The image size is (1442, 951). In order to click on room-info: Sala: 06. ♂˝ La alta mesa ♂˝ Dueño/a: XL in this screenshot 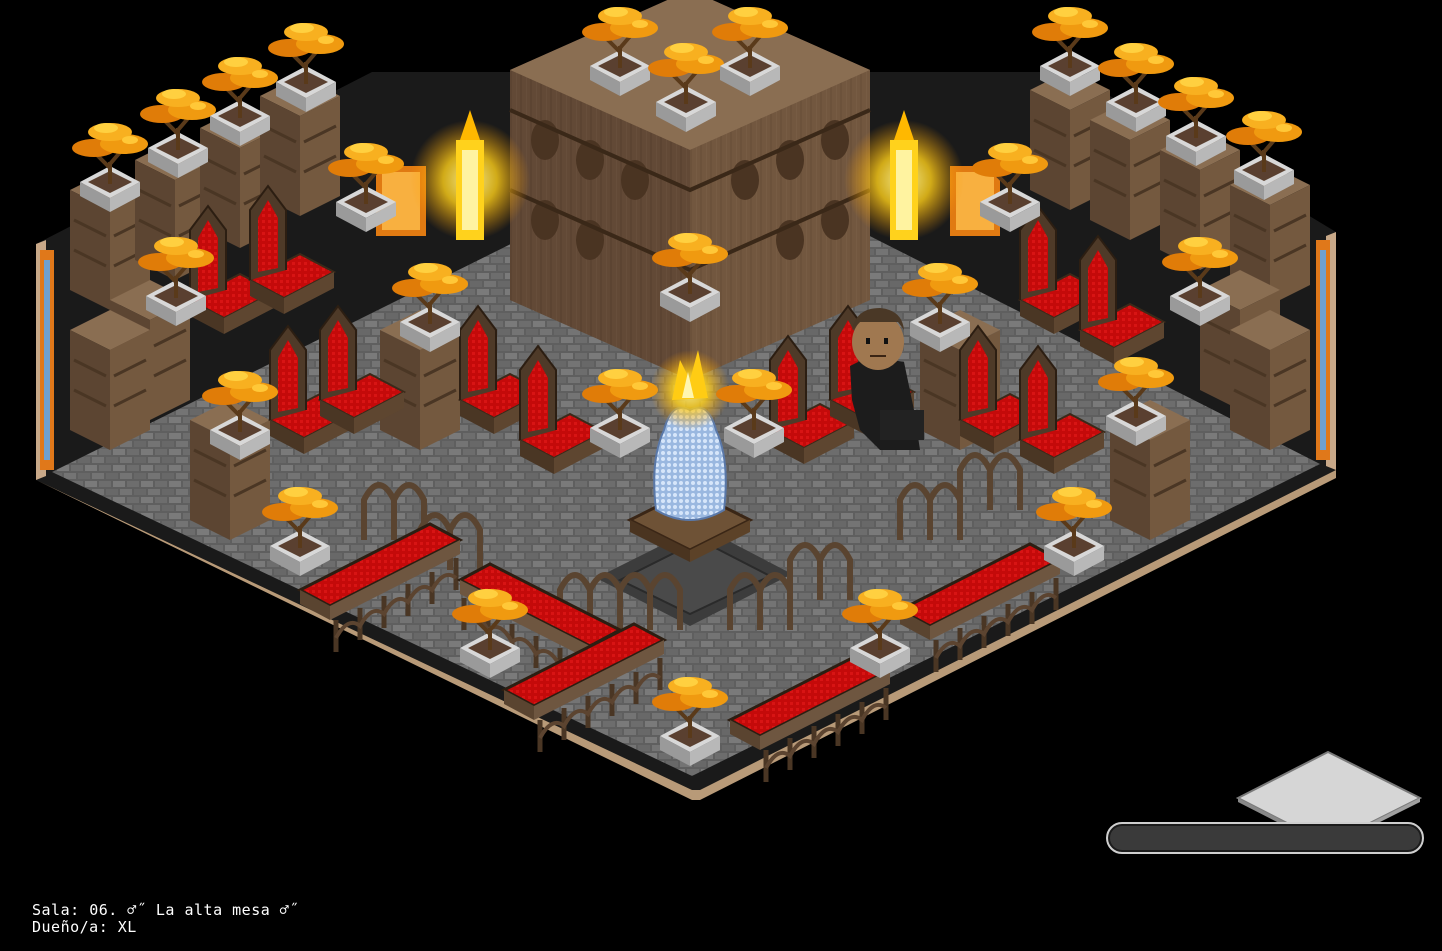, I will do `click(165, 919)`.